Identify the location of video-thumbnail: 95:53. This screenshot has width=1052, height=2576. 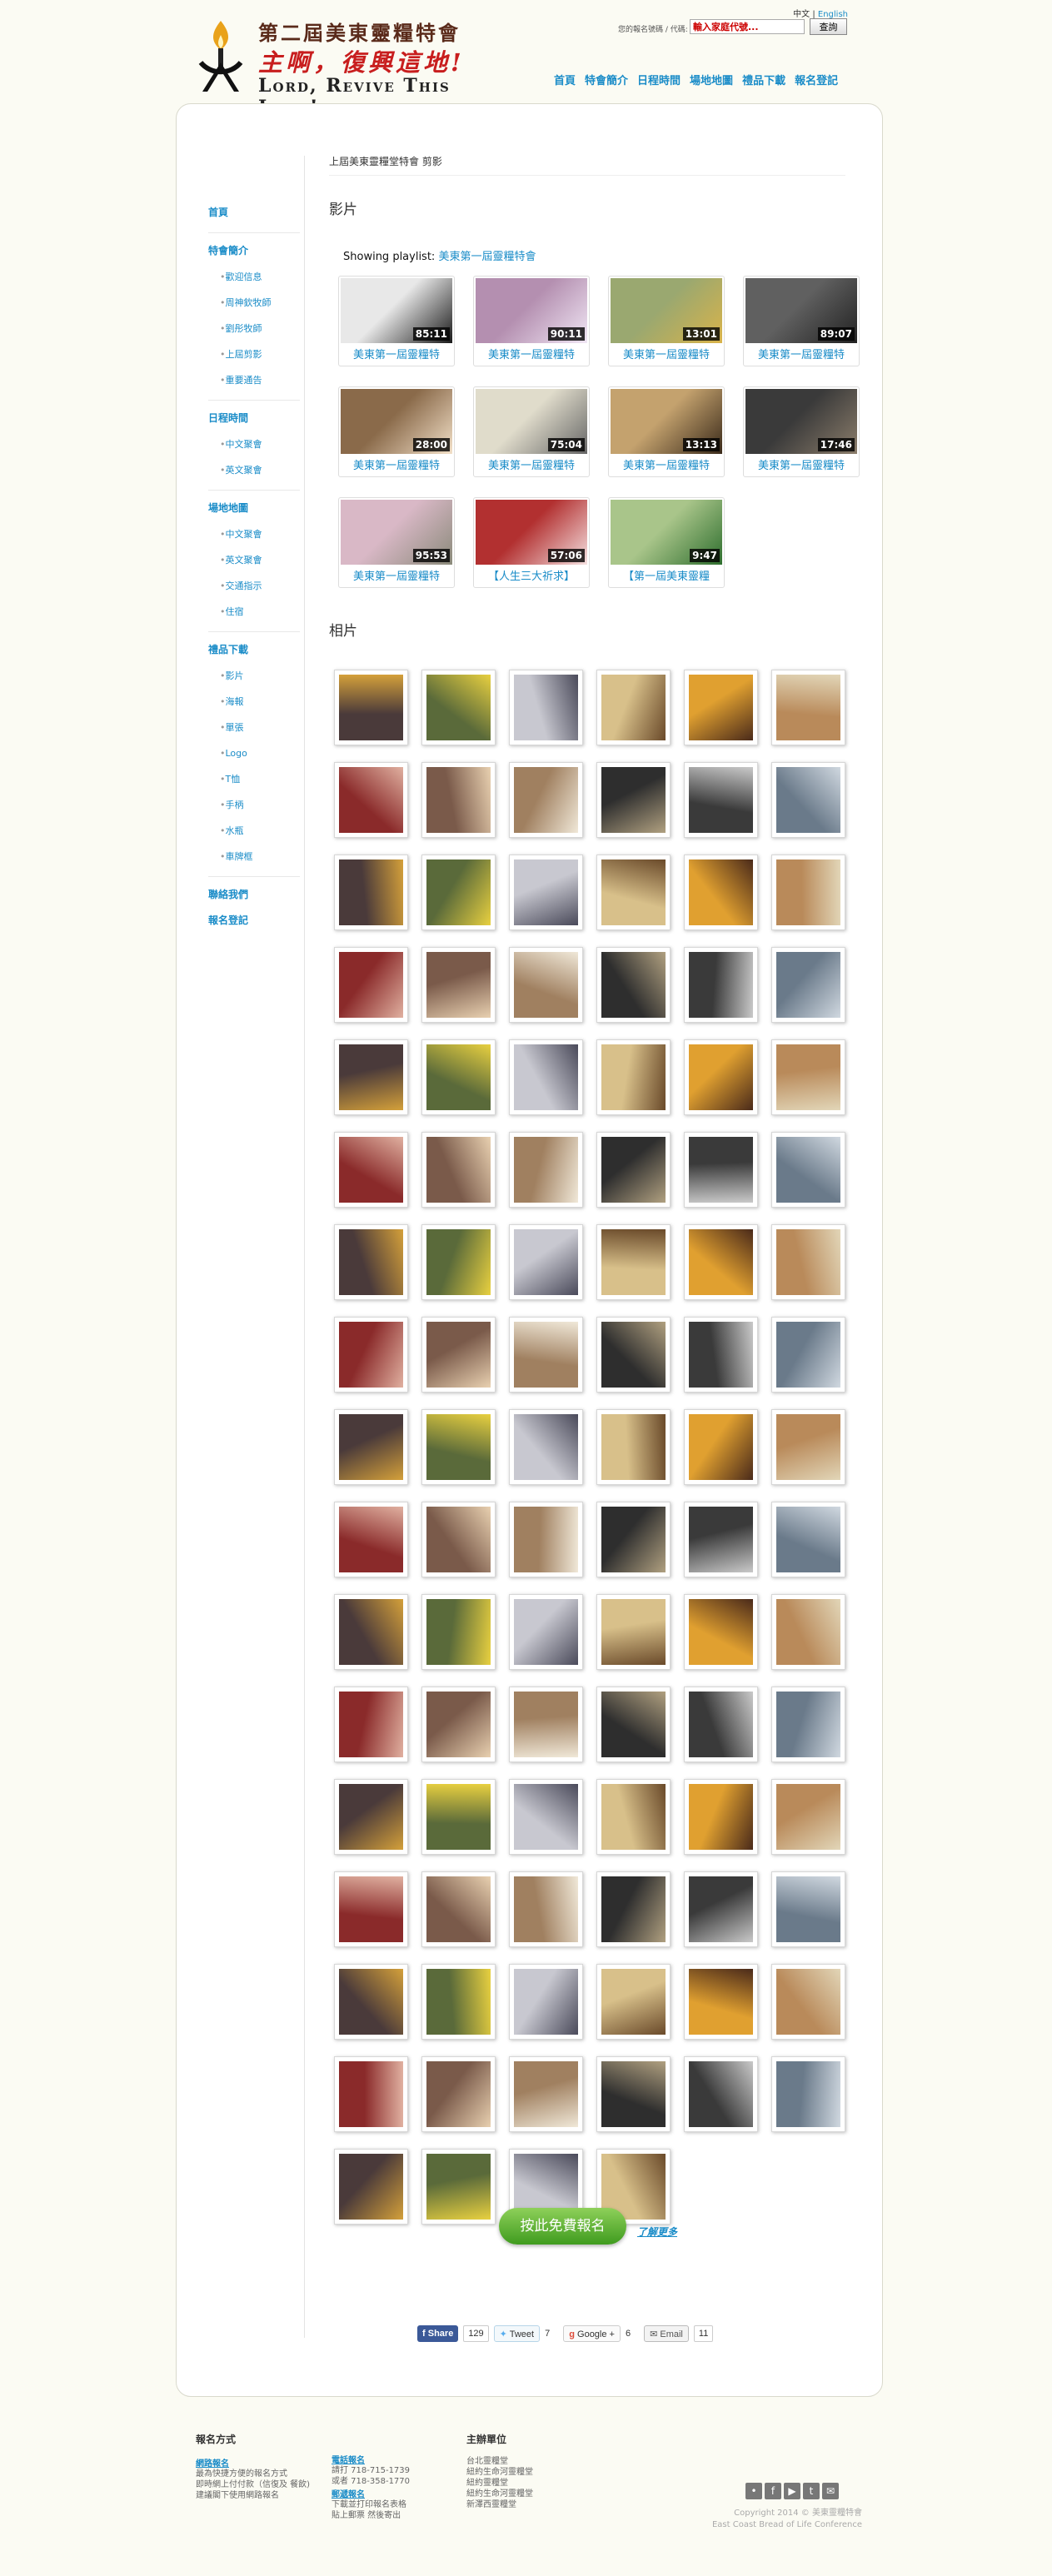
(396, 532).